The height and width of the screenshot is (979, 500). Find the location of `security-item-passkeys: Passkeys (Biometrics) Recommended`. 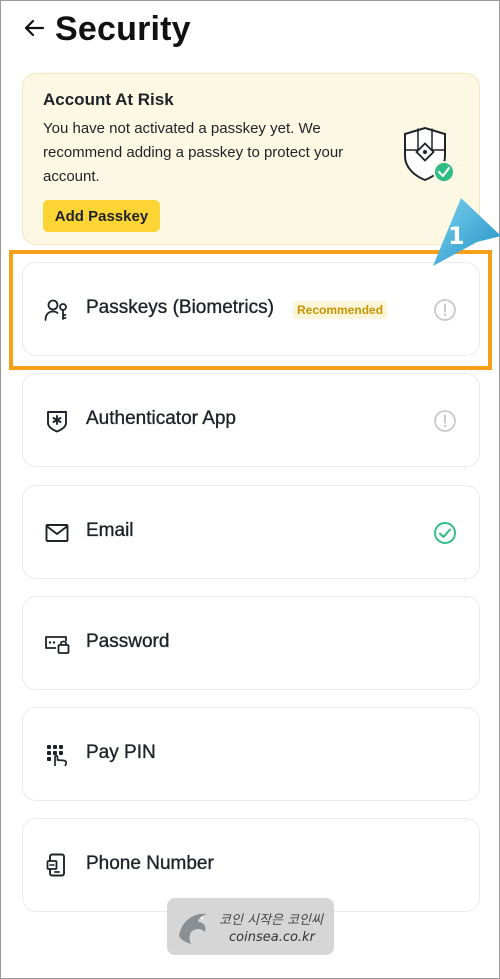

security-item-passkeys: Passkeys (Biometrics) Recommended is located at coordinates (251, 309).